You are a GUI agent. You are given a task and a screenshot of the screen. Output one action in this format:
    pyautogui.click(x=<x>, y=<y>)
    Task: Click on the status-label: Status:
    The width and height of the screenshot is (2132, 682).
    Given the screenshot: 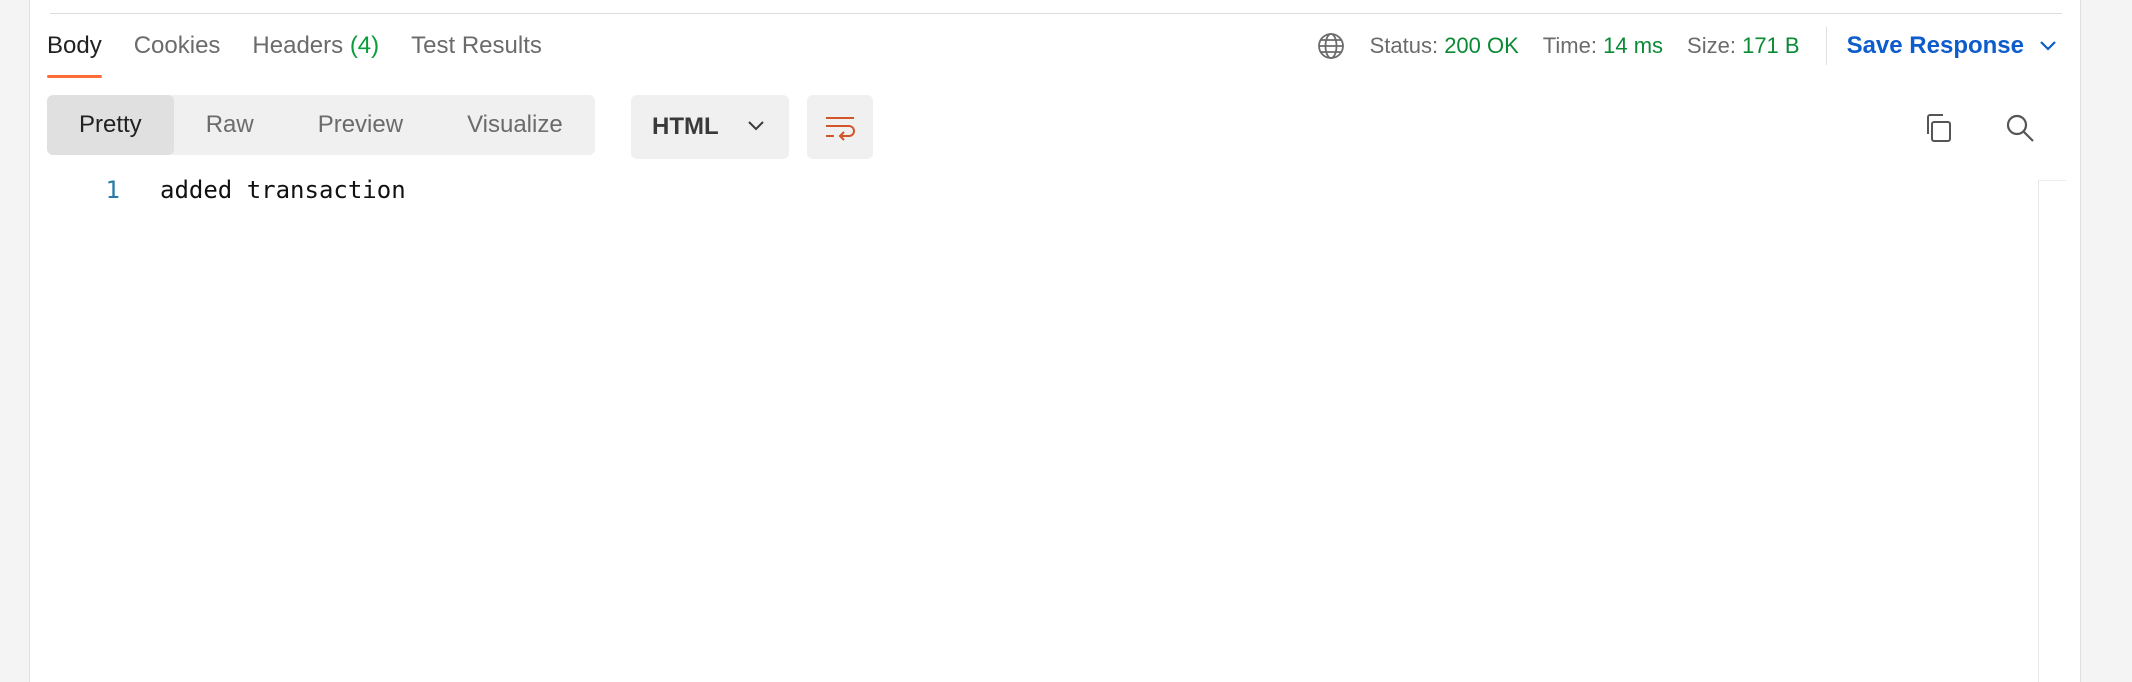 What is the action you would take?
    pyautogui.click(x=1404, y=45)
    